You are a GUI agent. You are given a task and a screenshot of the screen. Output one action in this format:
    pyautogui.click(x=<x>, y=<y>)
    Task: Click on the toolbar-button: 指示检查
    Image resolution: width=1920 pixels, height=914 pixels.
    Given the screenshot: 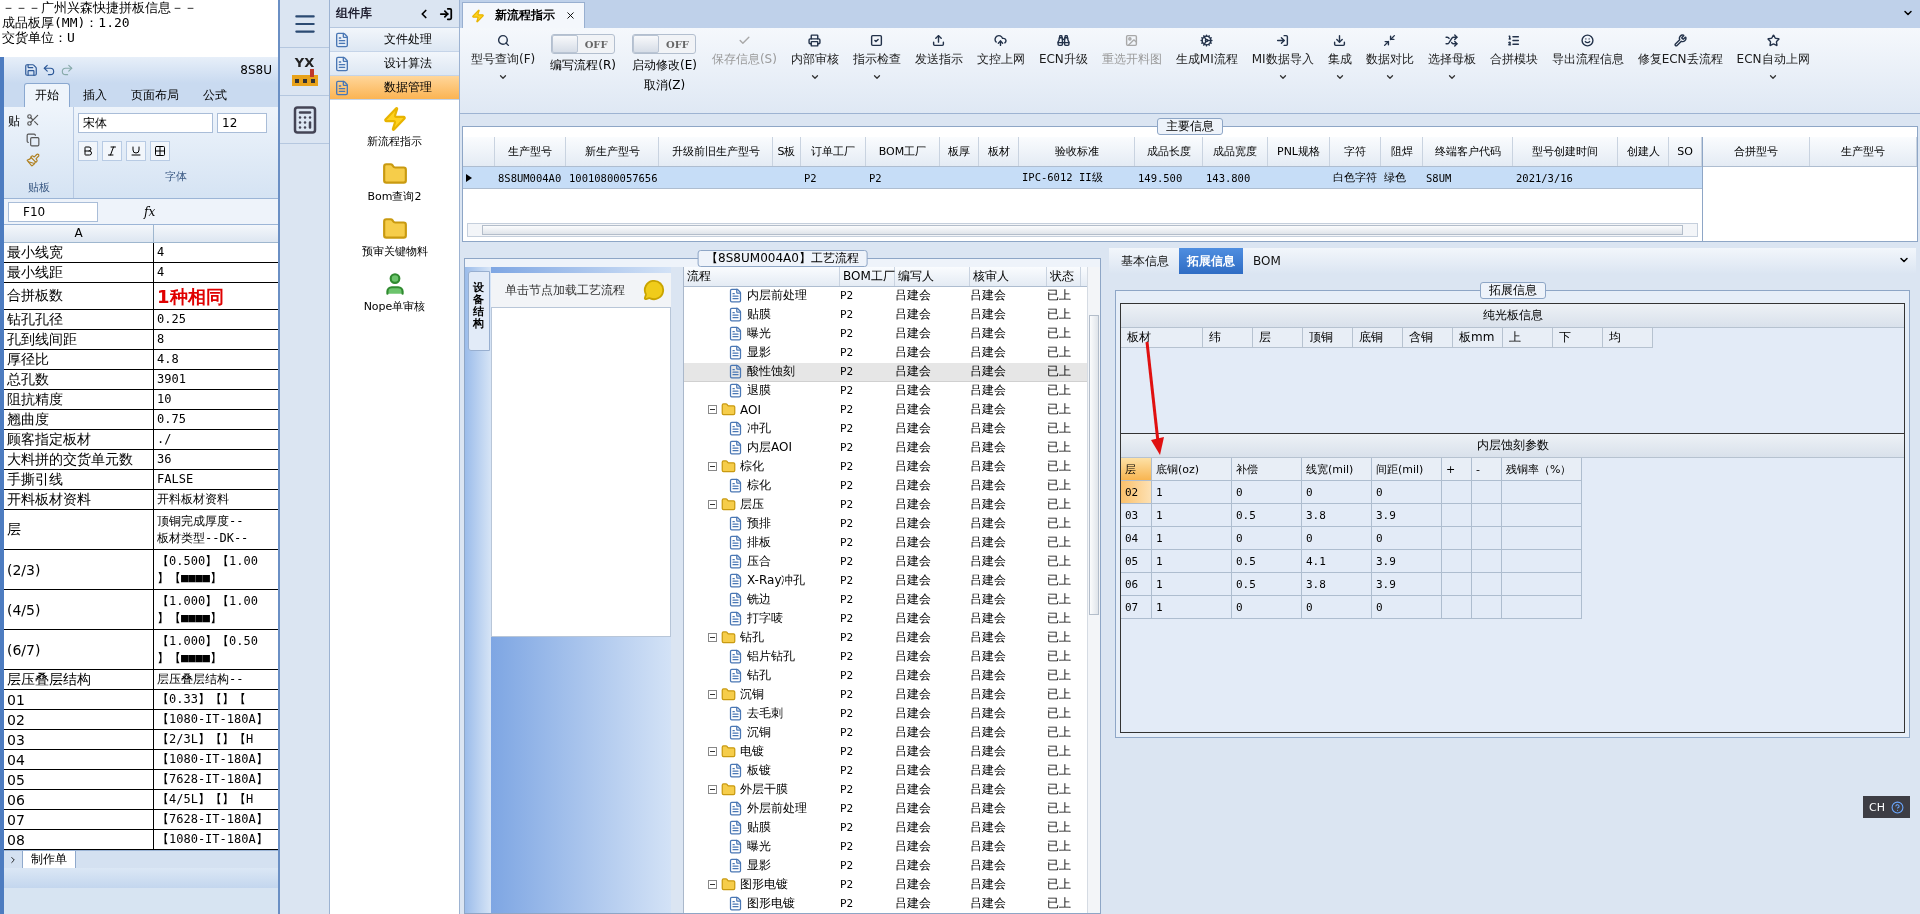 What is the action you would take?
    pyautogui.click(x=876, y=71)
    